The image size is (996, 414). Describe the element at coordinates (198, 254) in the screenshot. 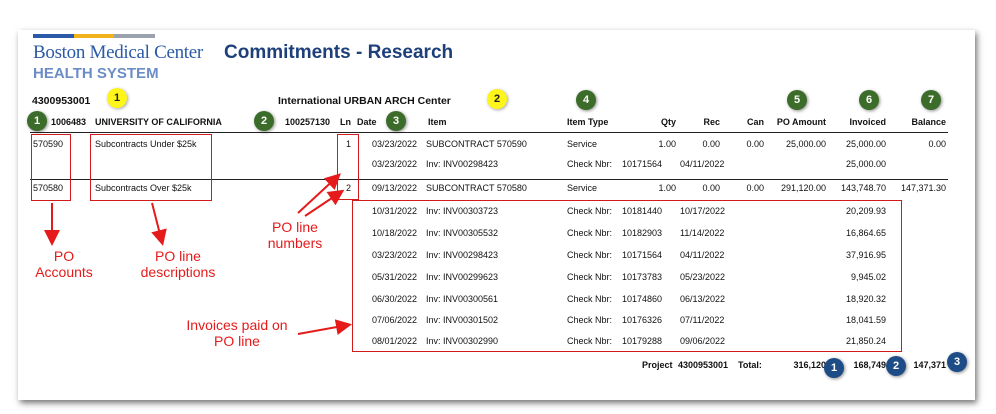

I see `callout-arrows` at that location.